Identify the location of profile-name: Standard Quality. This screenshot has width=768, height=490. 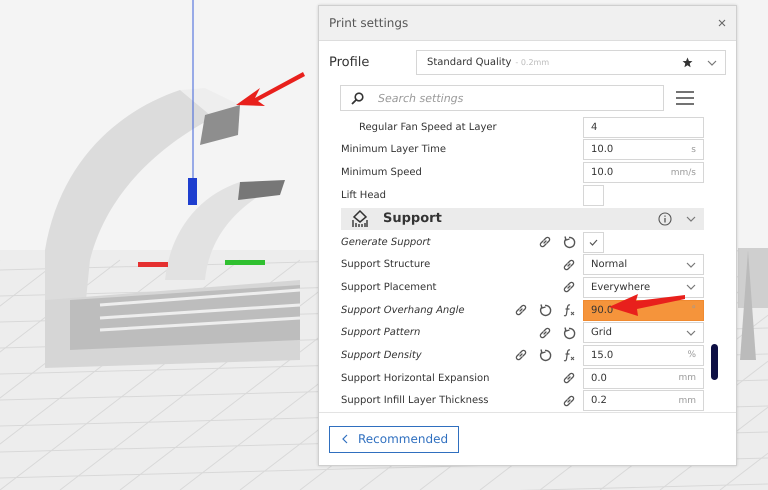
(469, 62).